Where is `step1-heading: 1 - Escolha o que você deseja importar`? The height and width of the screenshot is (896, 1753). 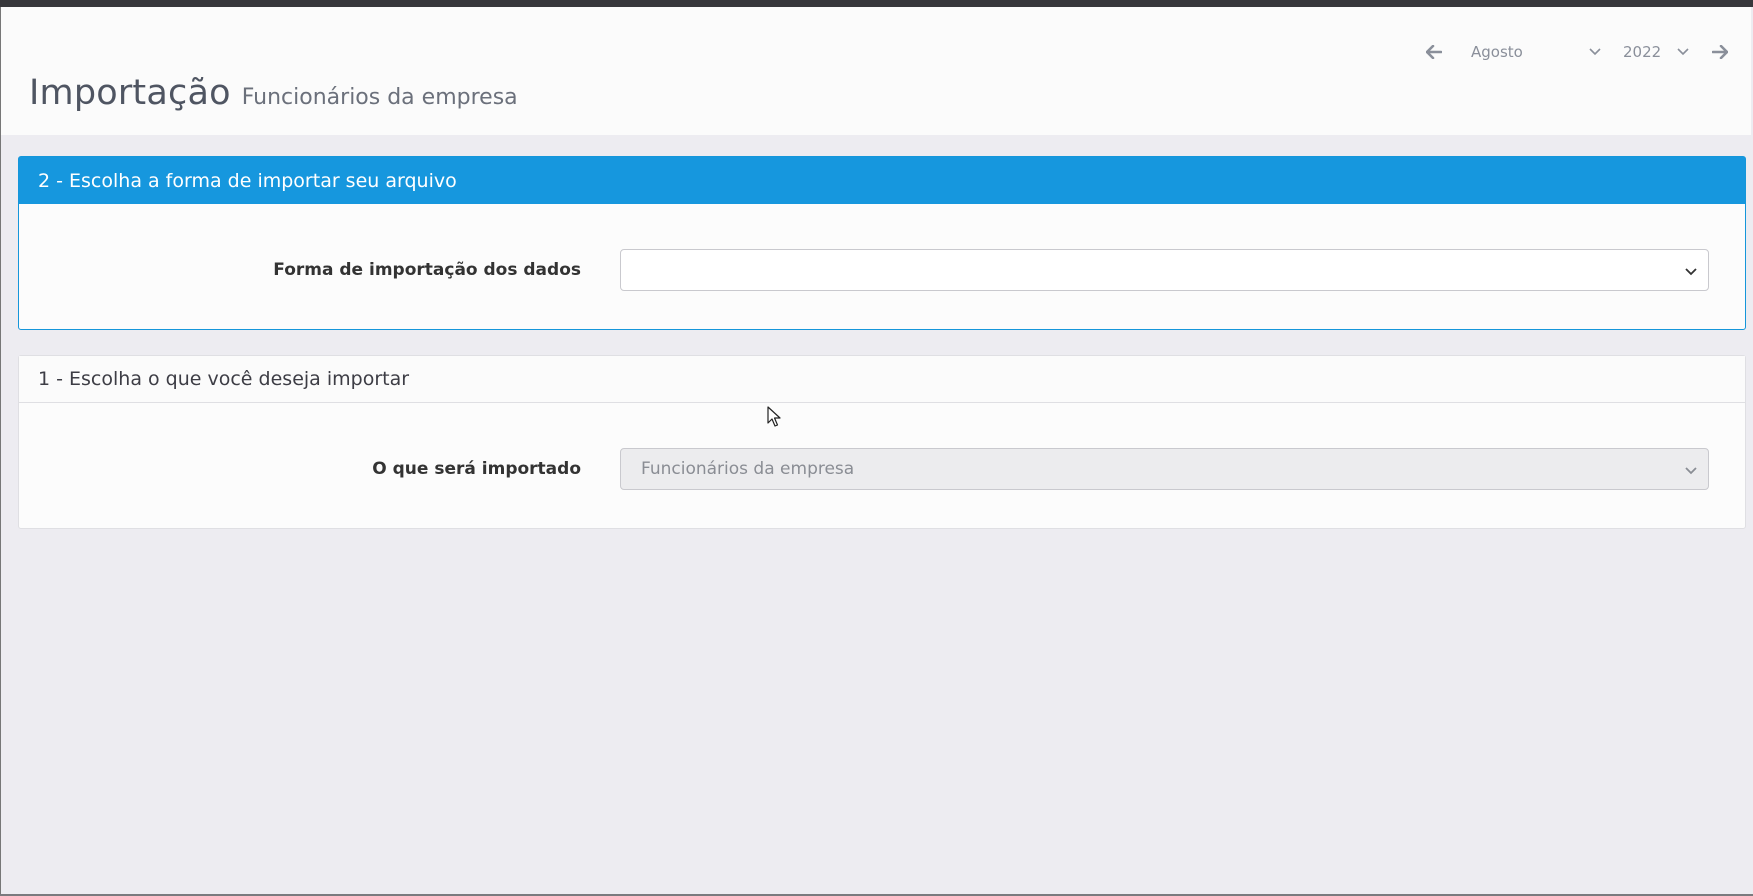
step1-heading: 1 - Escolha o que você deseja importar is located at coordinates (882, 379).